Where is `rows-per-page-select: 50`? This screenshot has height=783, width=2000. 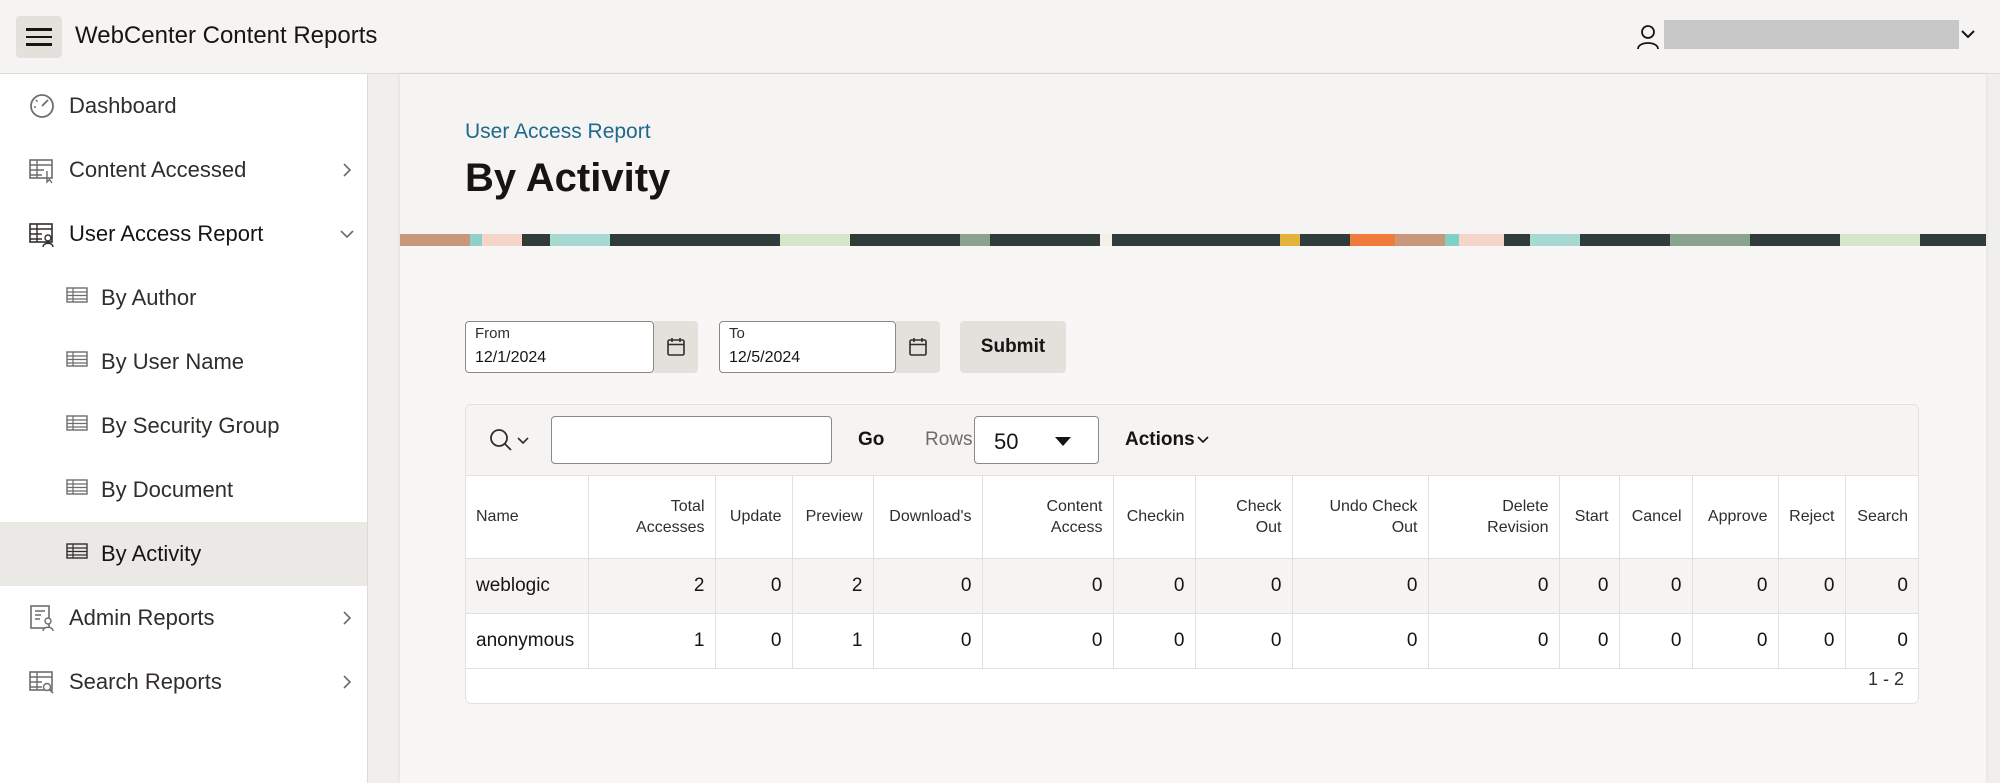 rows-per-page-select: 50 is located at coordinates (1036, 440).